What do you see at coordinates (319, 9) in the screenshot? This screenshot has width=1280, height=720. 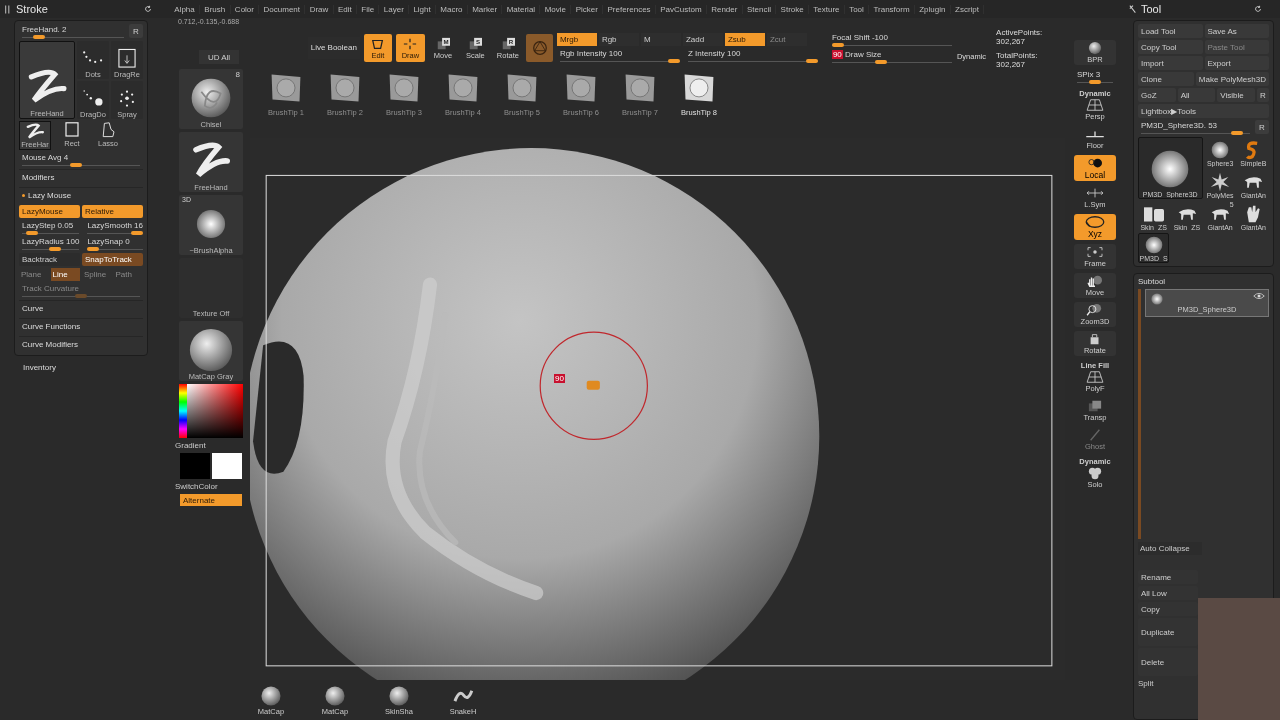 I see `menu-item: Draw` at bounding box center [319, 9].